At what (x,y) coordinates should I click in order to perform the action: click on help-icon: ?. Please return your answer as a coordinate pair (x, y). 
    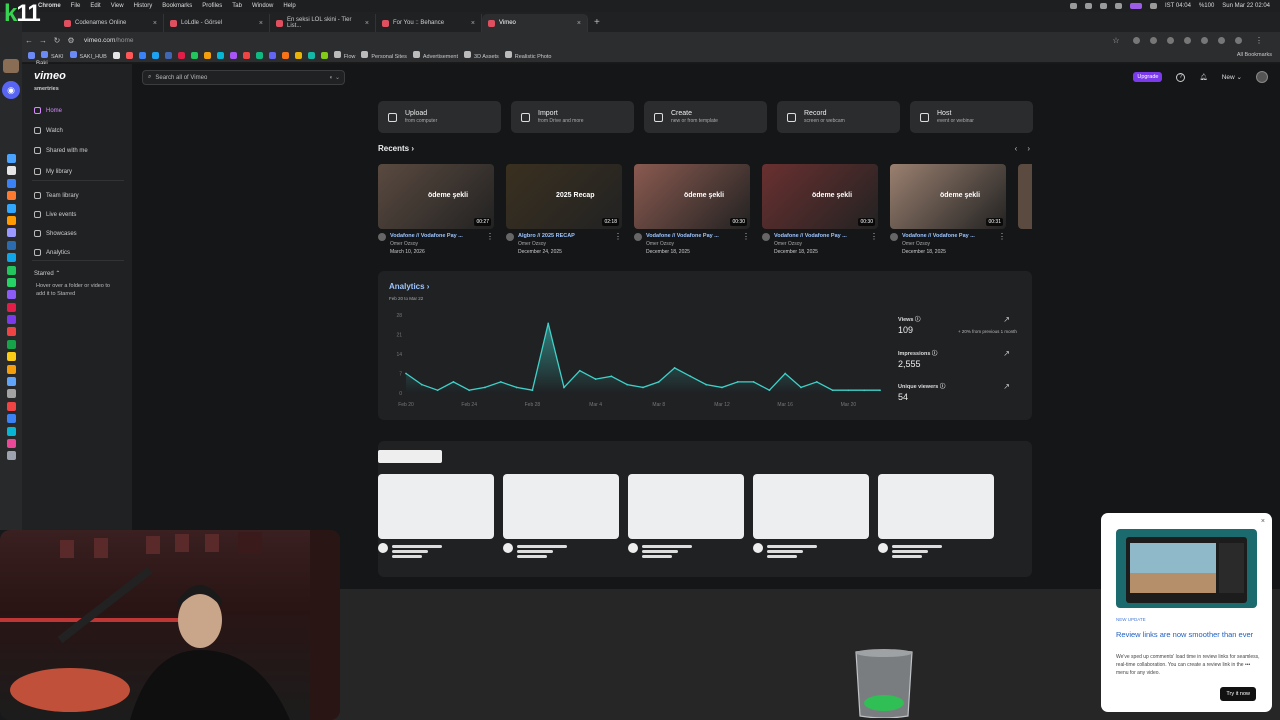
    Looking at the image, I should click on (1181, 77).